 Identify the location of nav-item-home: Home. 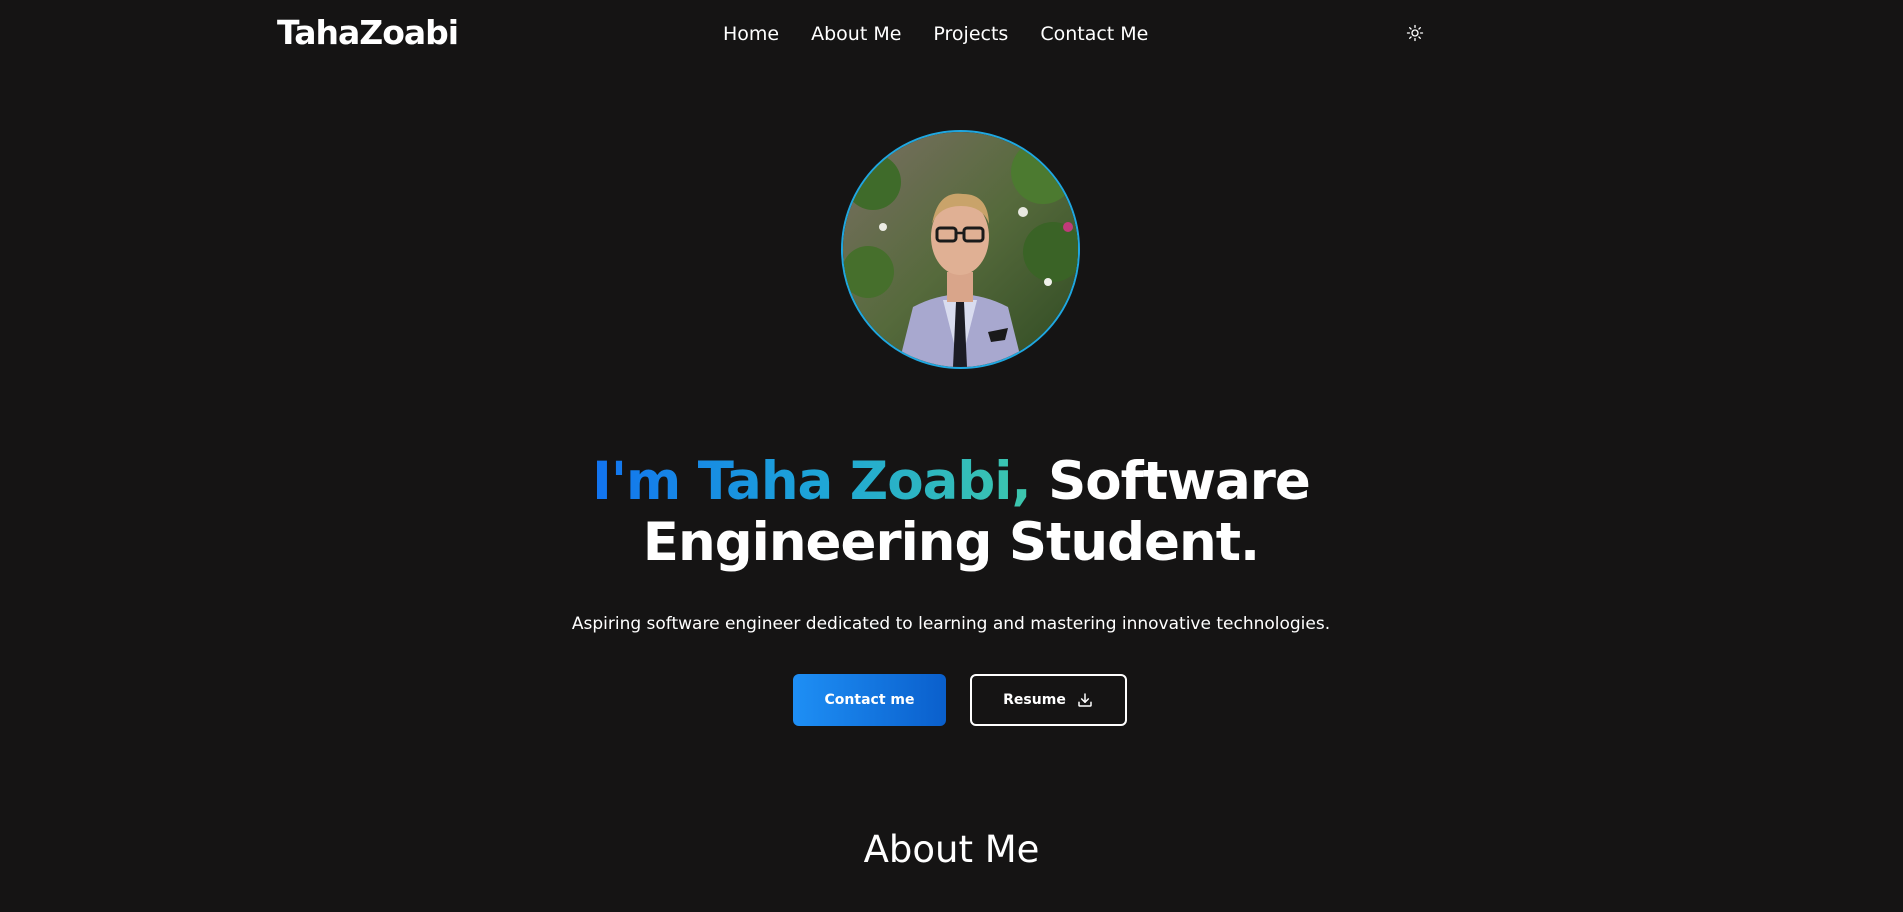
(751, 34).